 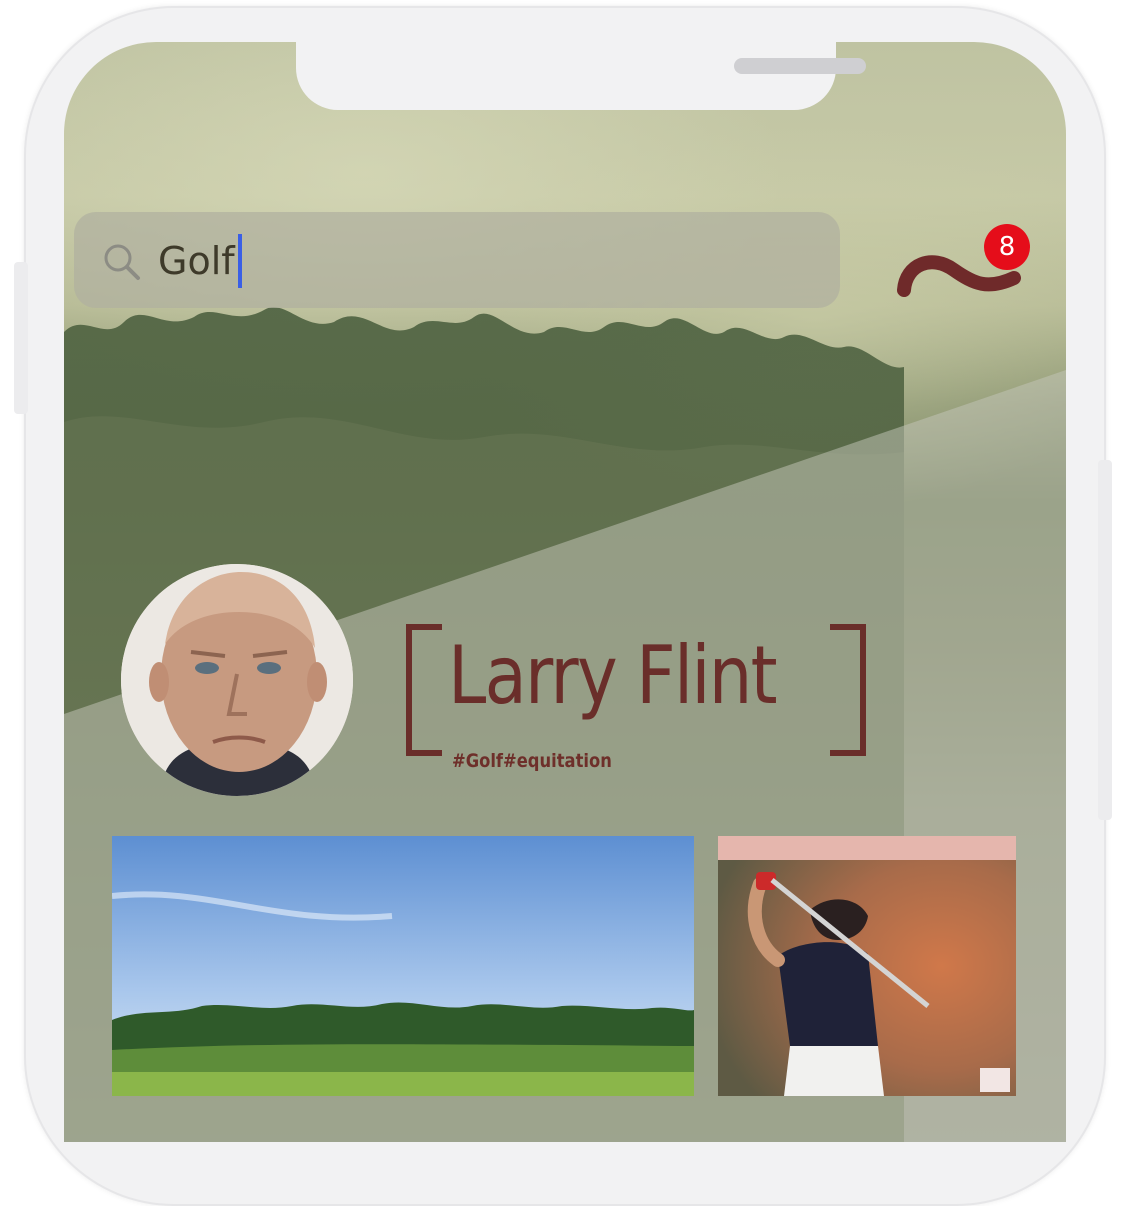 I want to click on search-input: Golf, so click(x=458, y=261).